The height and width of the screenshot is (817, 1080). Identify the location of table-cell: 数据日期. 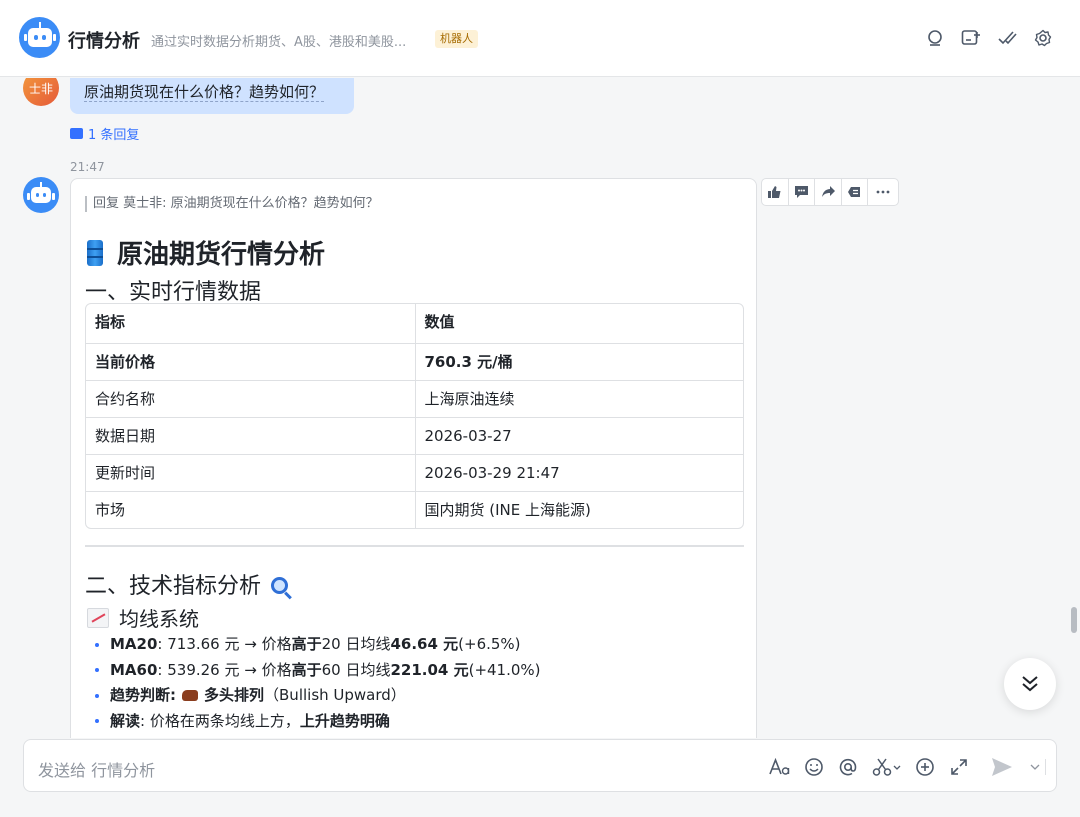
(125, 436).